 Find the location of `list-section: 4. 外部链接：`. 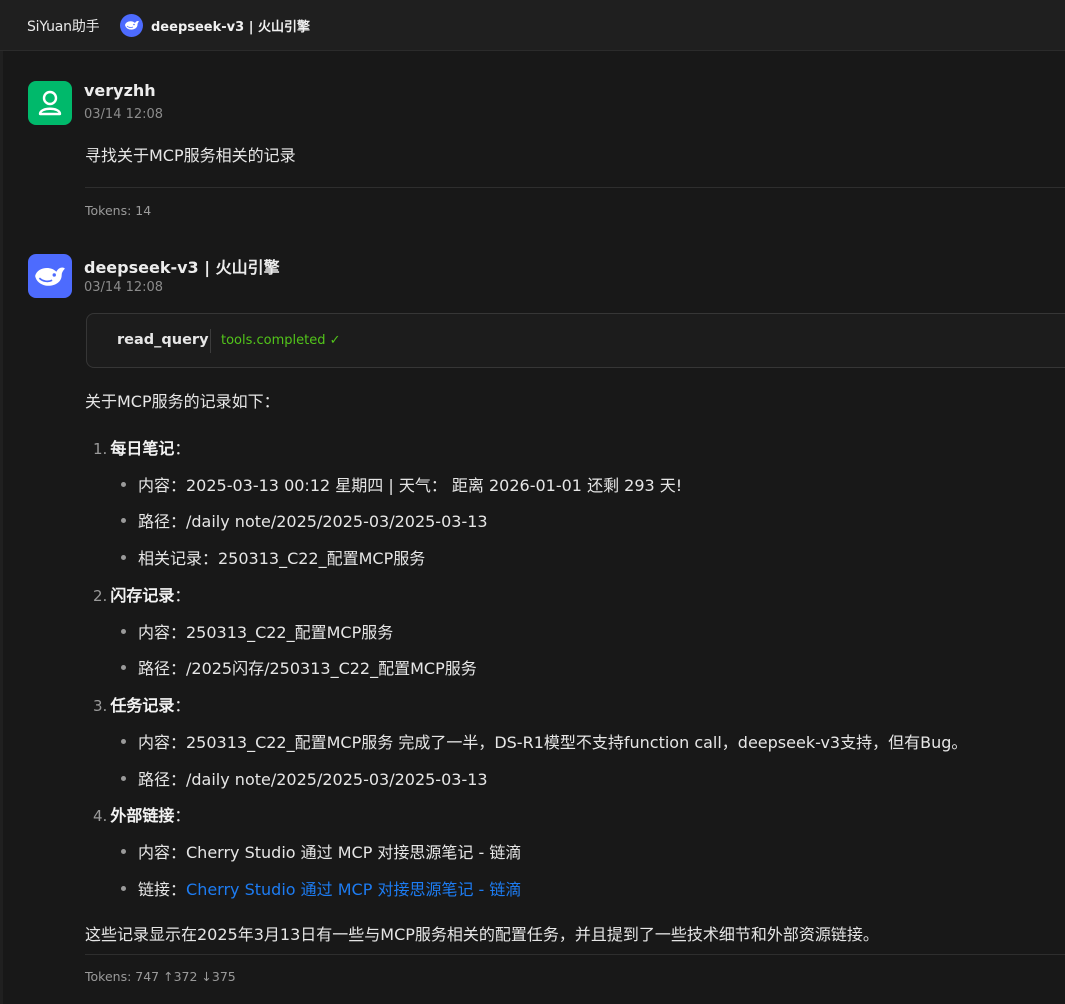

list-section: 4. 外部链接： is located at coordinates (141, 814).